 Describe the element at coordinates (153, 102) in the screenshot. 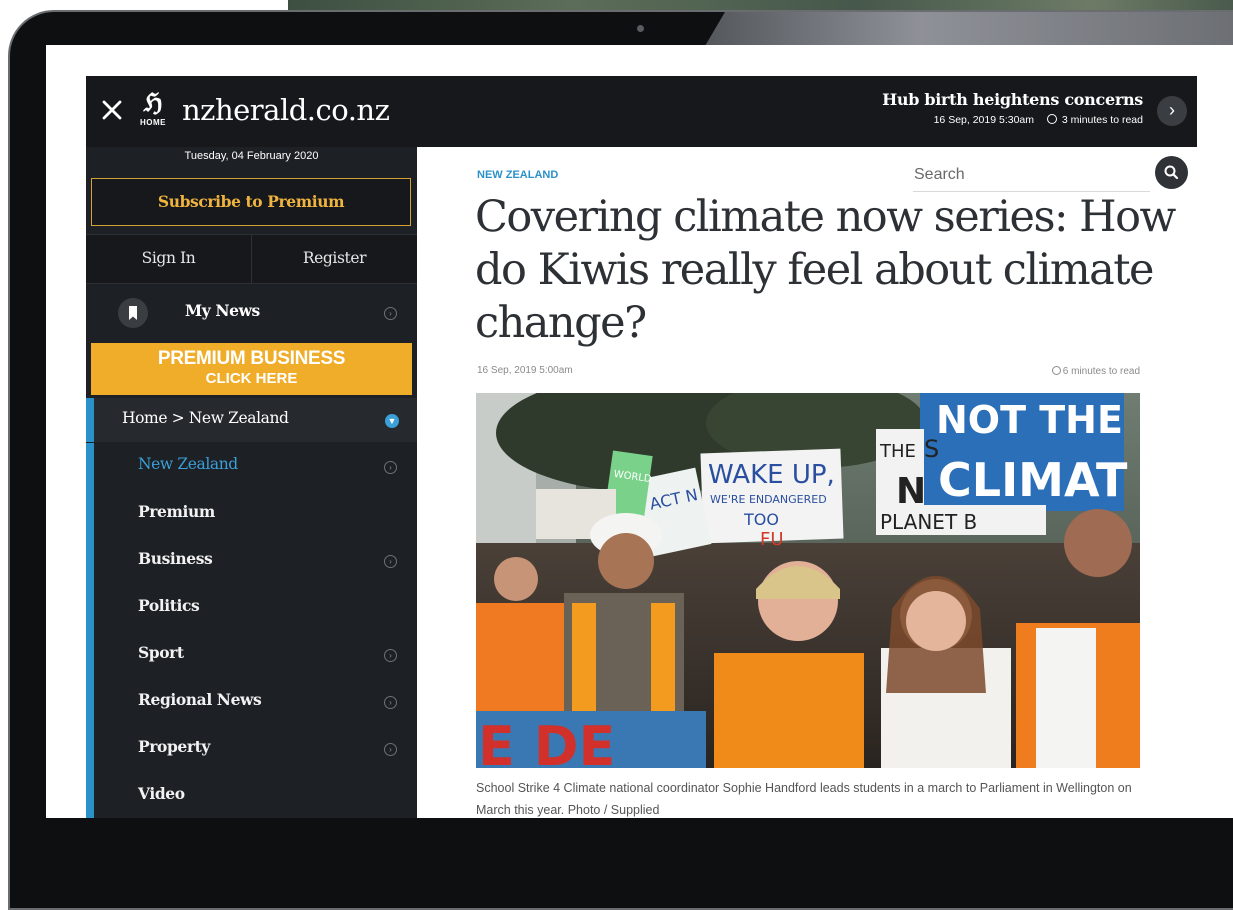

I see `logo-glyph: ℌ` at that location.